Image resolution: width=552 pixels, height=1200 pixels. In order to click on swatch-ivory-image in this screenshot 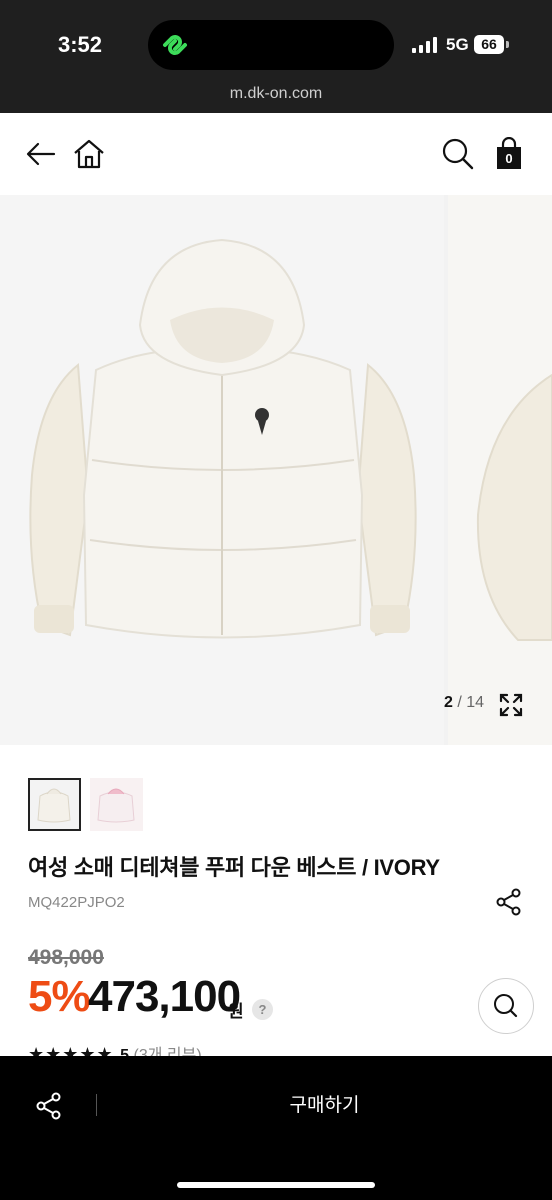, I will do `click(54, 805)`.